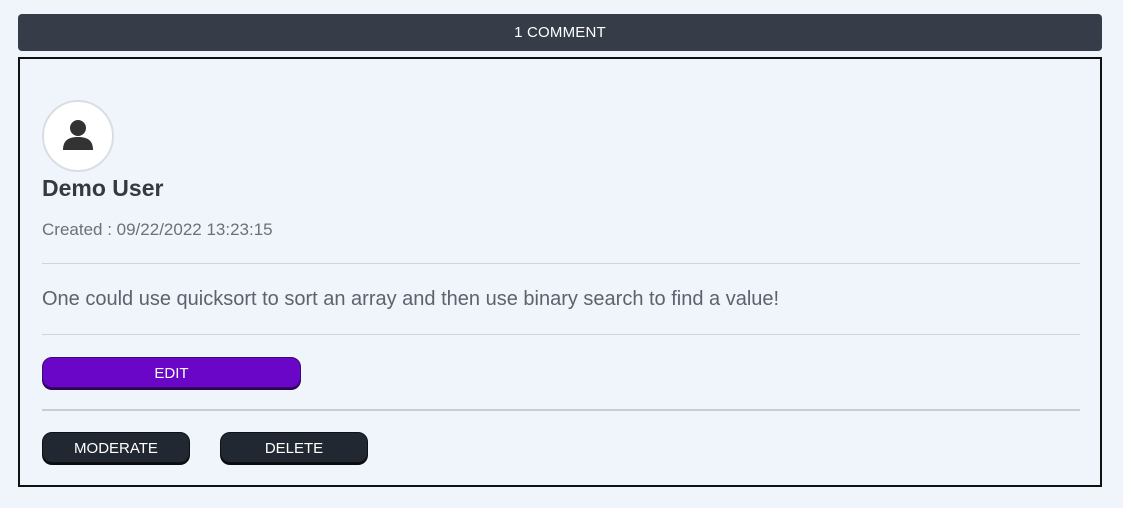  Describe the element at coordinates (171, 372) in the screenshot. I see `edit-button: EDIT` at that location.